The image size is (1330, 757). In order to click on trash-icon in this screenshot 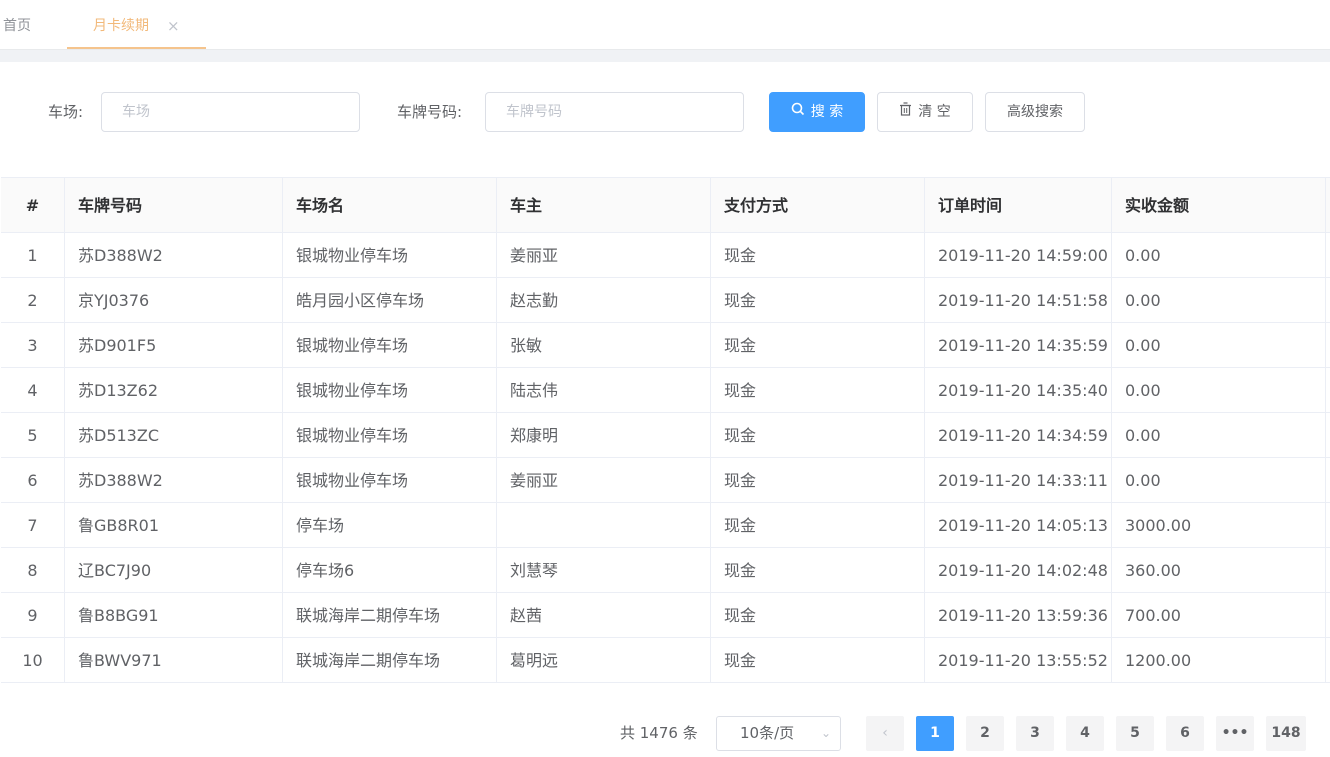, I will do `click(905, 112)`.